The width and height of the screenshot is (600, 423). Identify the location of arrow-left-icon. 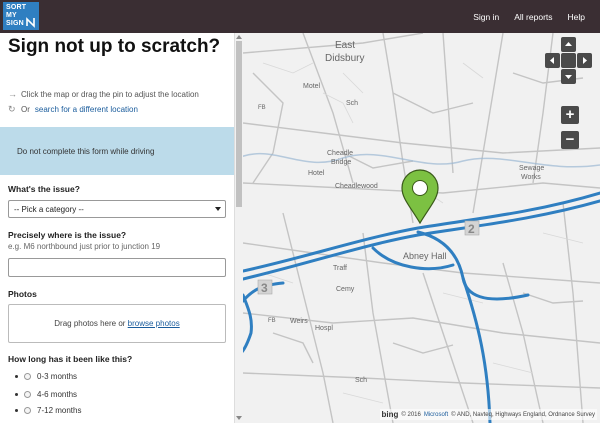
(552, 60).